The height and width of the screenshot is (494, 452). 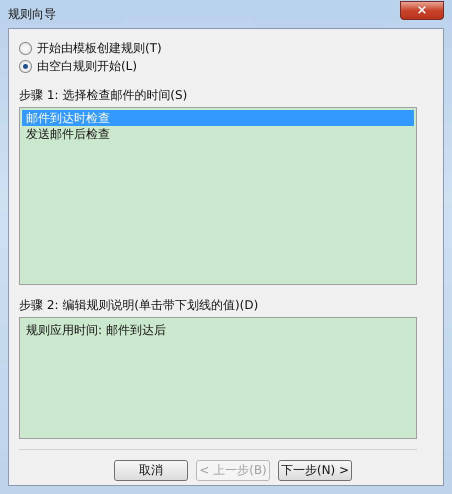 What do you see at coordinates (96, 330) in the screenshot?
I see `rule-description: 规则应用时间: 邮件到达后` at bounding box center [96, 330].